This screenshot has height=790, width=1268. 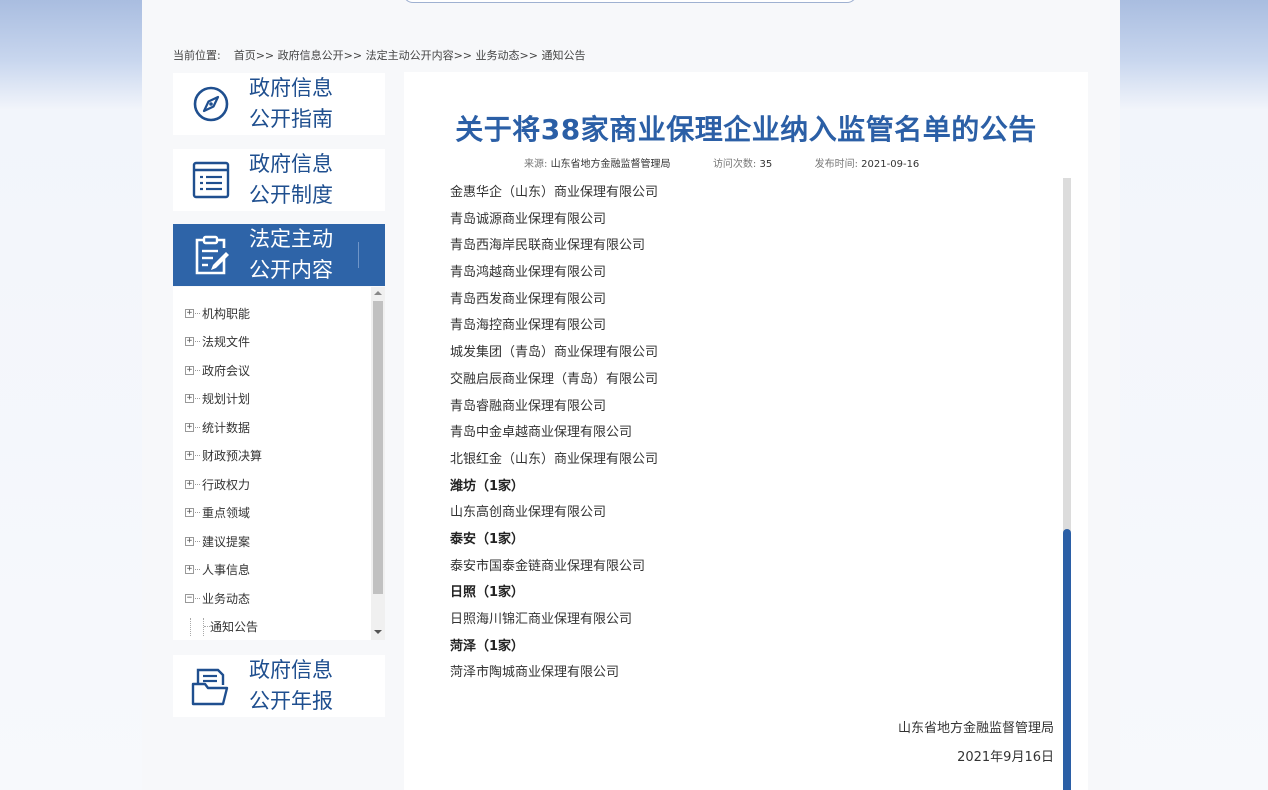 What do you see at coordinates (734, 164) in the screenshot?
I see `visits-label: 访问次数:` at bounding box center [734, 164].